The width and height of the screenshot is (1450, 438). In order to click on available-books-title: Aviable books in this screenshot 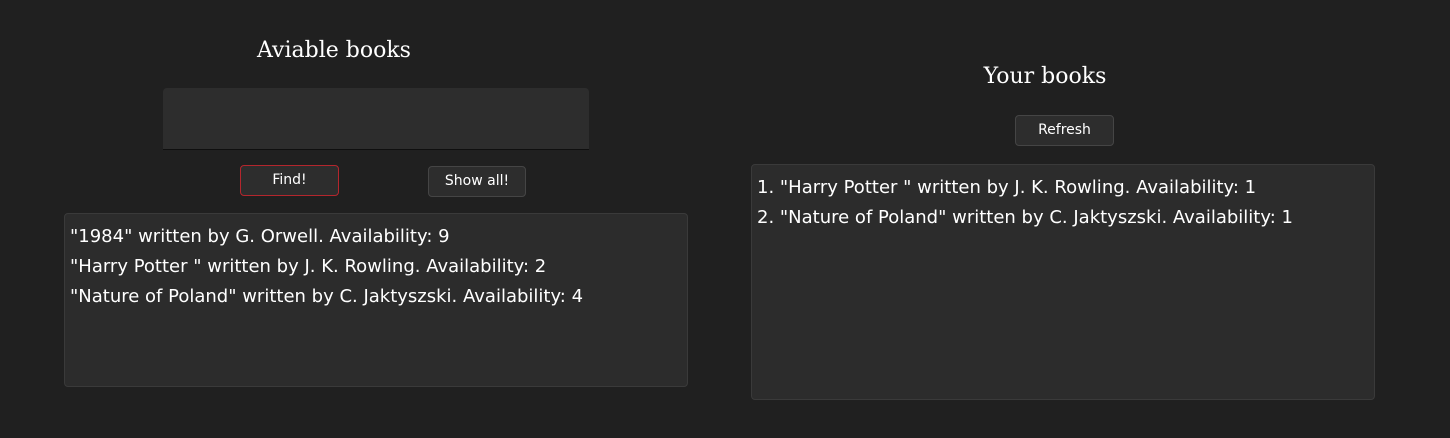, I will do `click(334, 50)`.